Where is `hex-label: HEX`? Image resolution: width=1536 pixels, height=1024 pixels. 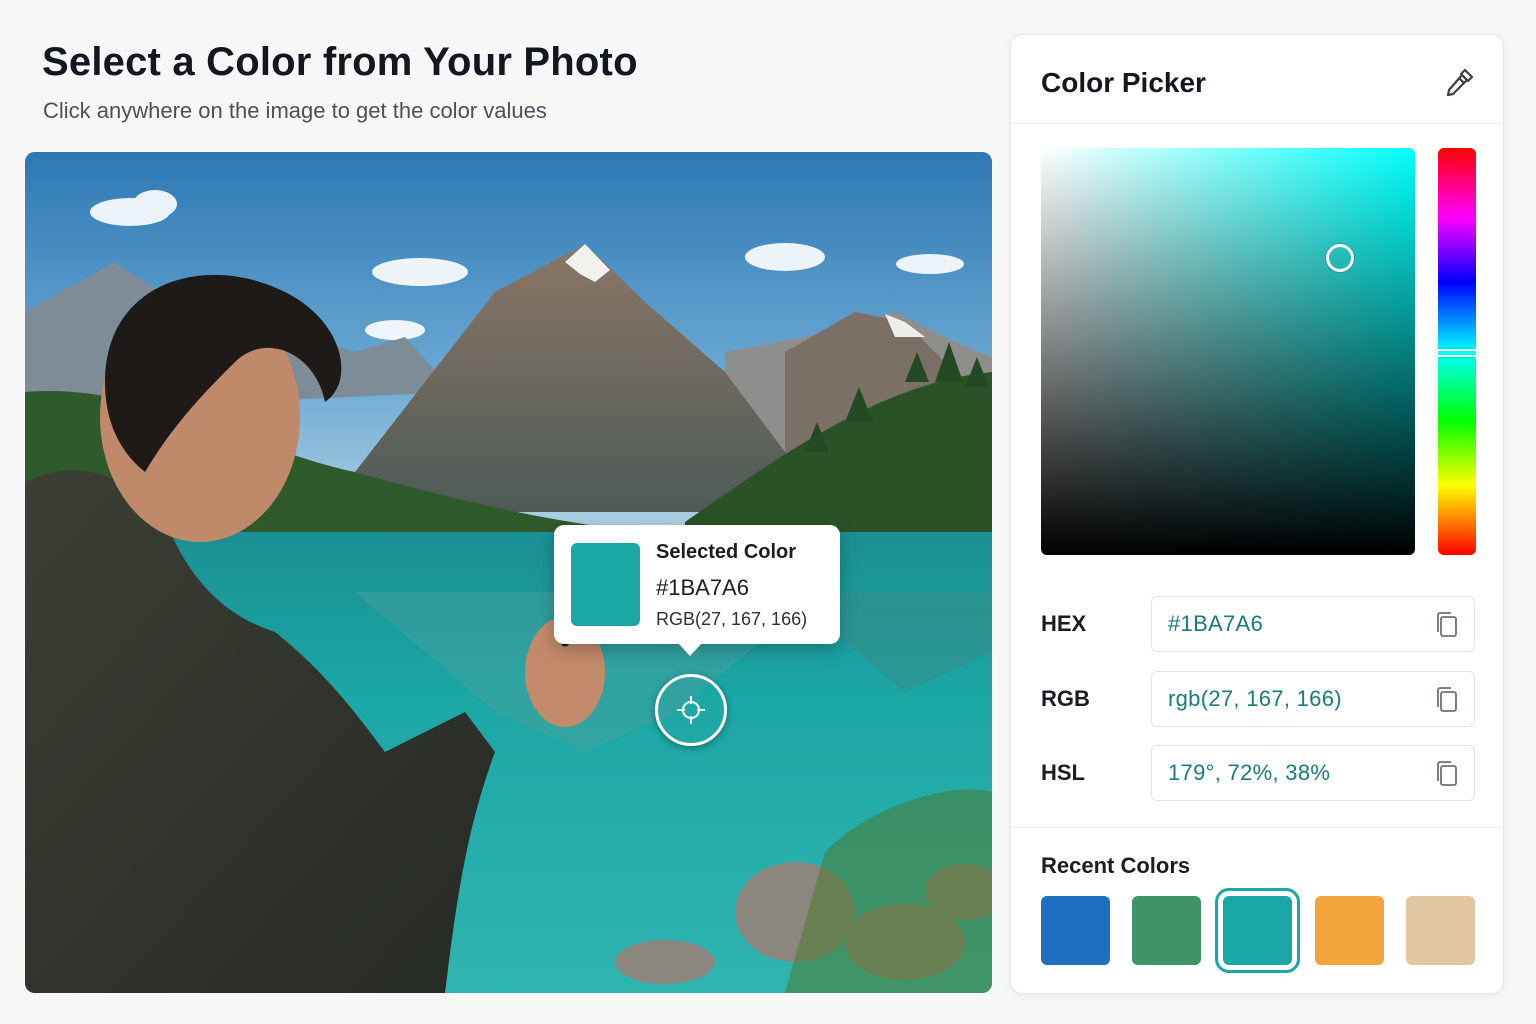
hex-label: HEX is located at coordinates (1064, 623).